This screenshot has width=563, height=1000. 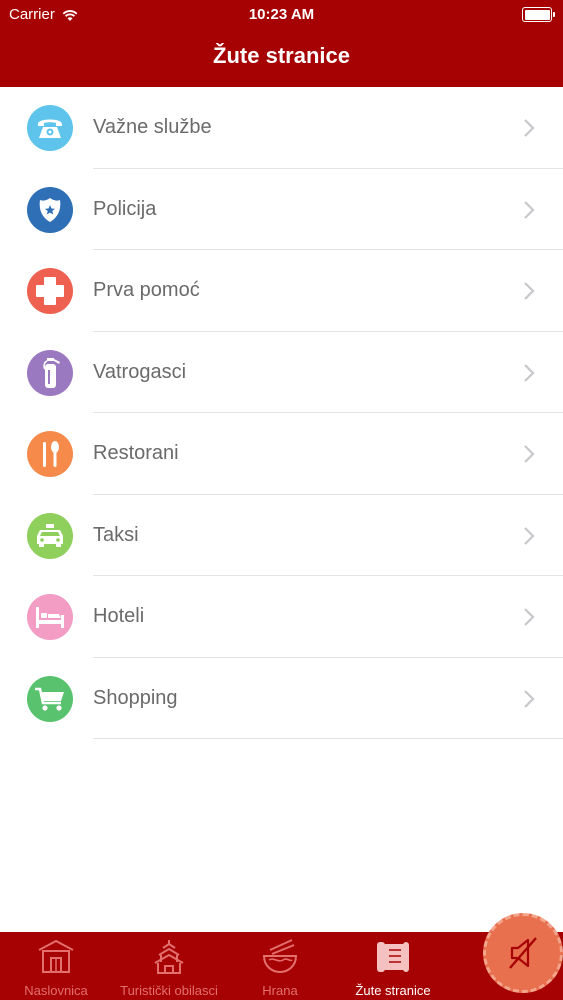 What do you see at coordinates (281, 209) in the screenshot?
I see `list-item-policija: Policija` at bounding box center [281, 209].